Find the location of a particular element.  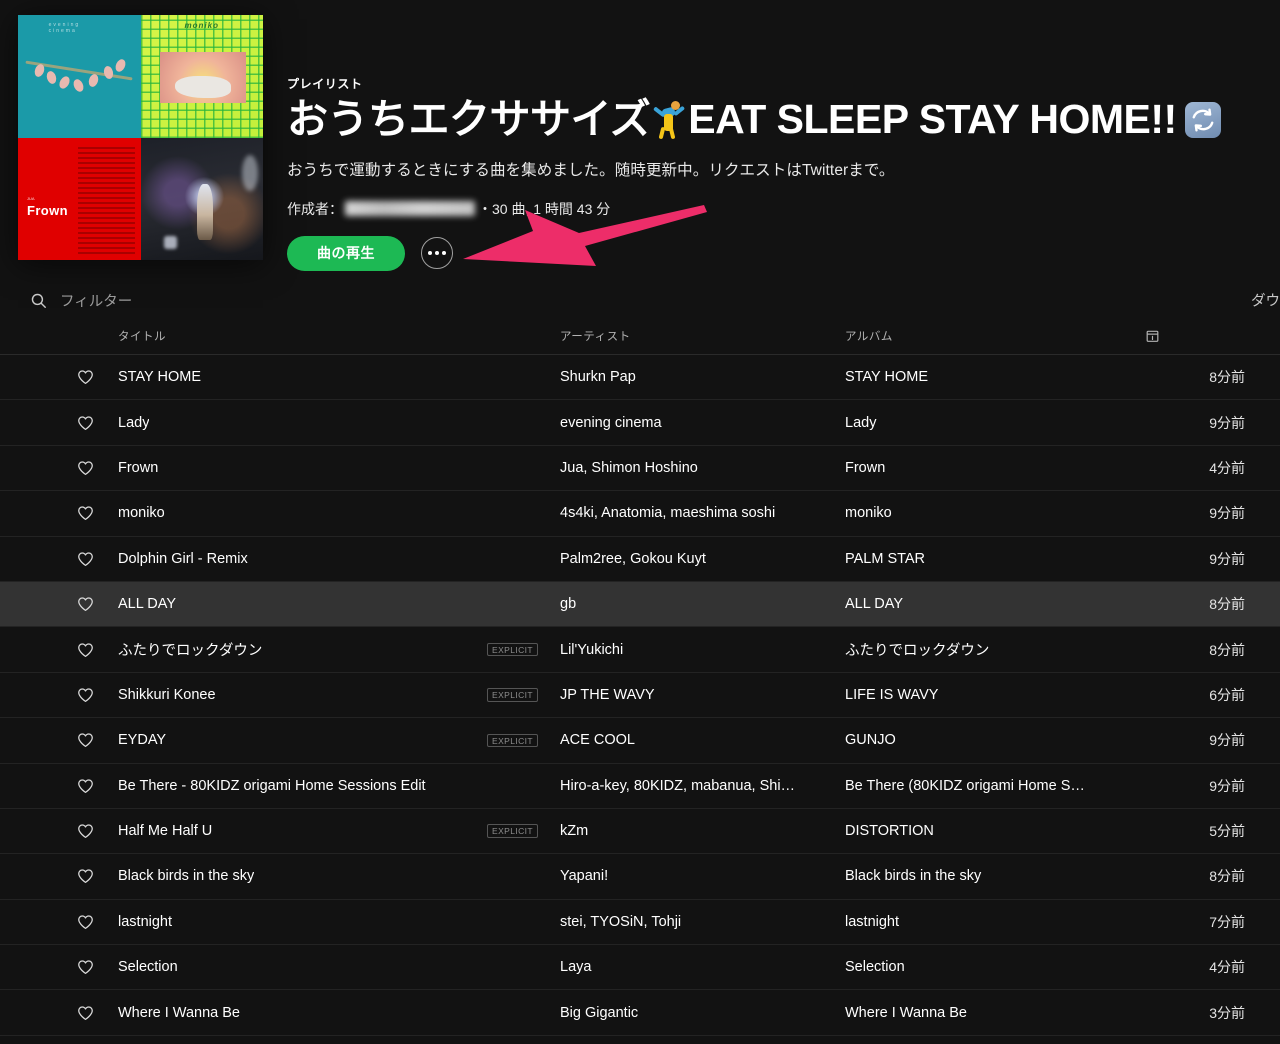

table-row: Frown Jua, Shimon Hoshino Frown 4分前 is located at coordinates (640, 468).